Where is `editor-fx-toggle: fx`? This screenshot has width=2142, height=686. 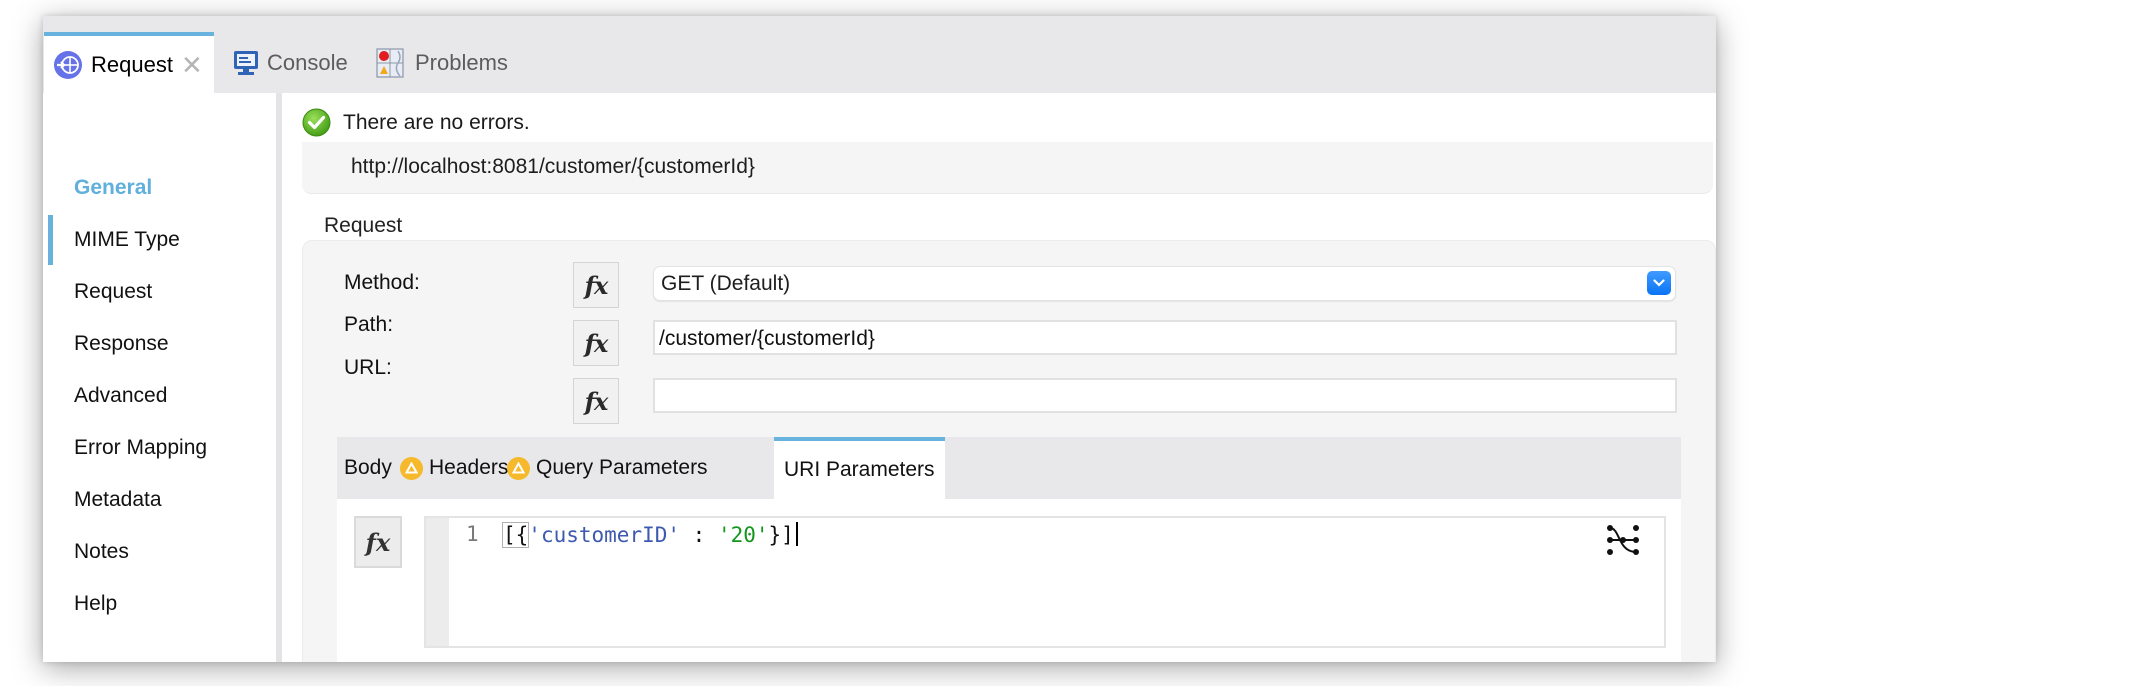
editor-fx-toggle: fx is located at coordinates (378, 542).